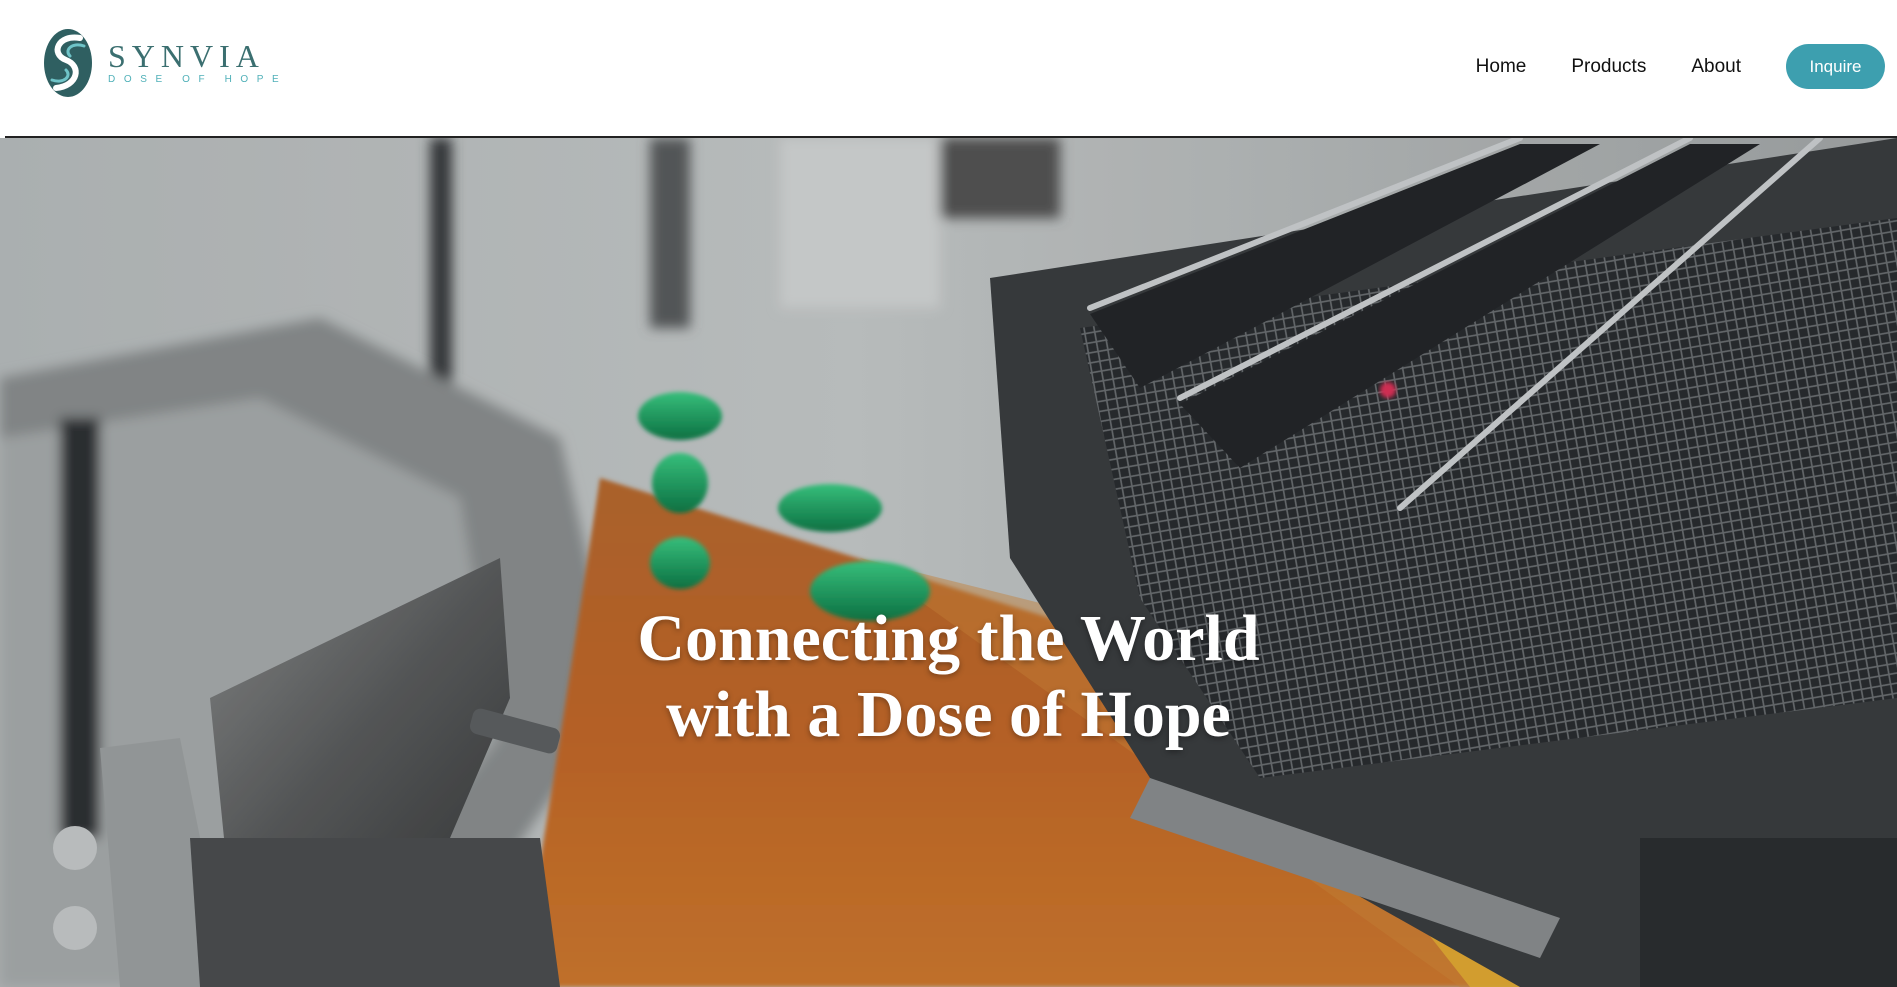  What do you see at coordinates (948, 638) in the screenshot?
I see `hero-title-line-1: Connecting the World` at bounding box center [948, 638].